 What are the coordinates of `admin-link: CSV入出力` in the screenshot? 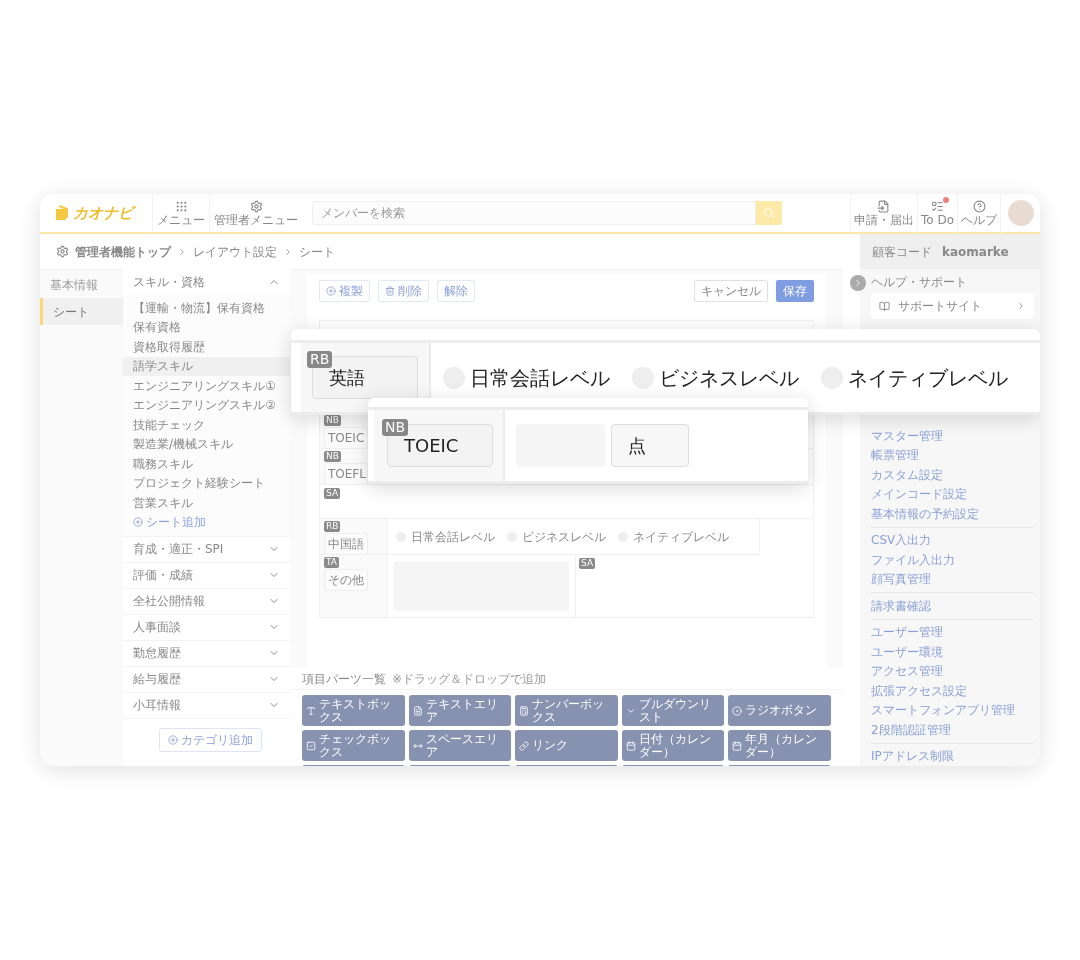 It's located at (952, 540).